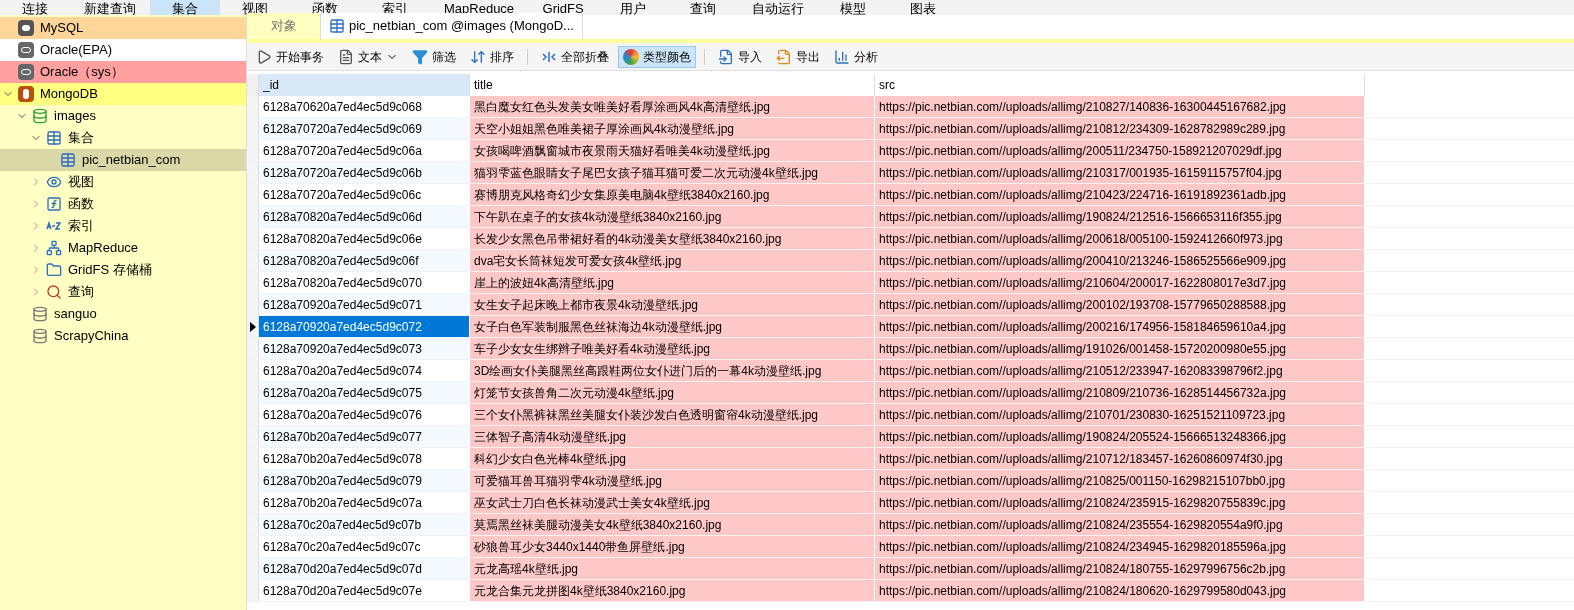  Describe the element at coordinates (364, 85) in the screenshot. I see `column-header: _id` at that location.